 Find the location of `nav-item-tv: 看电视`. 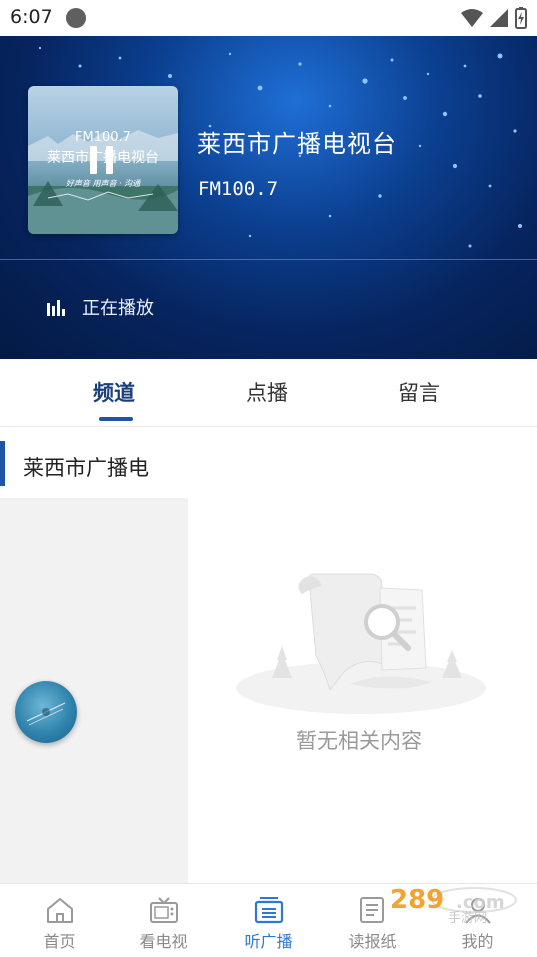

nav-item-tv: 看电视 is located at coordinates (163, 920).